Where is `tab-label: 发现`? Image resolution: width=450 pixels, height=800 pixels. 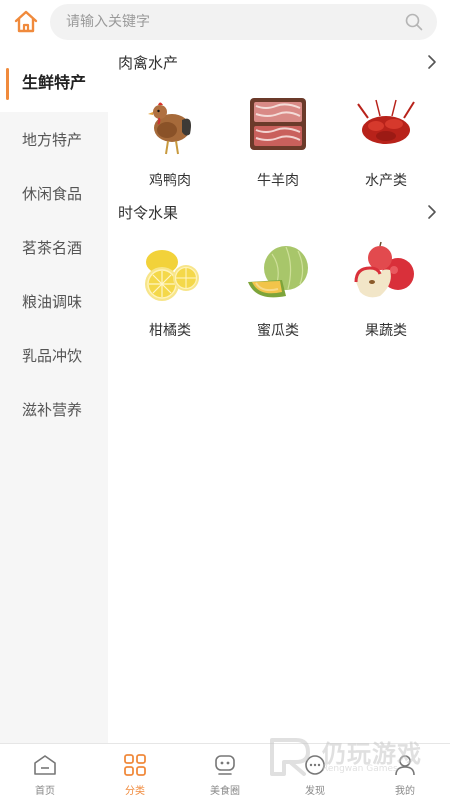 tab-label: 发现 is located at coordinates (315, 791).